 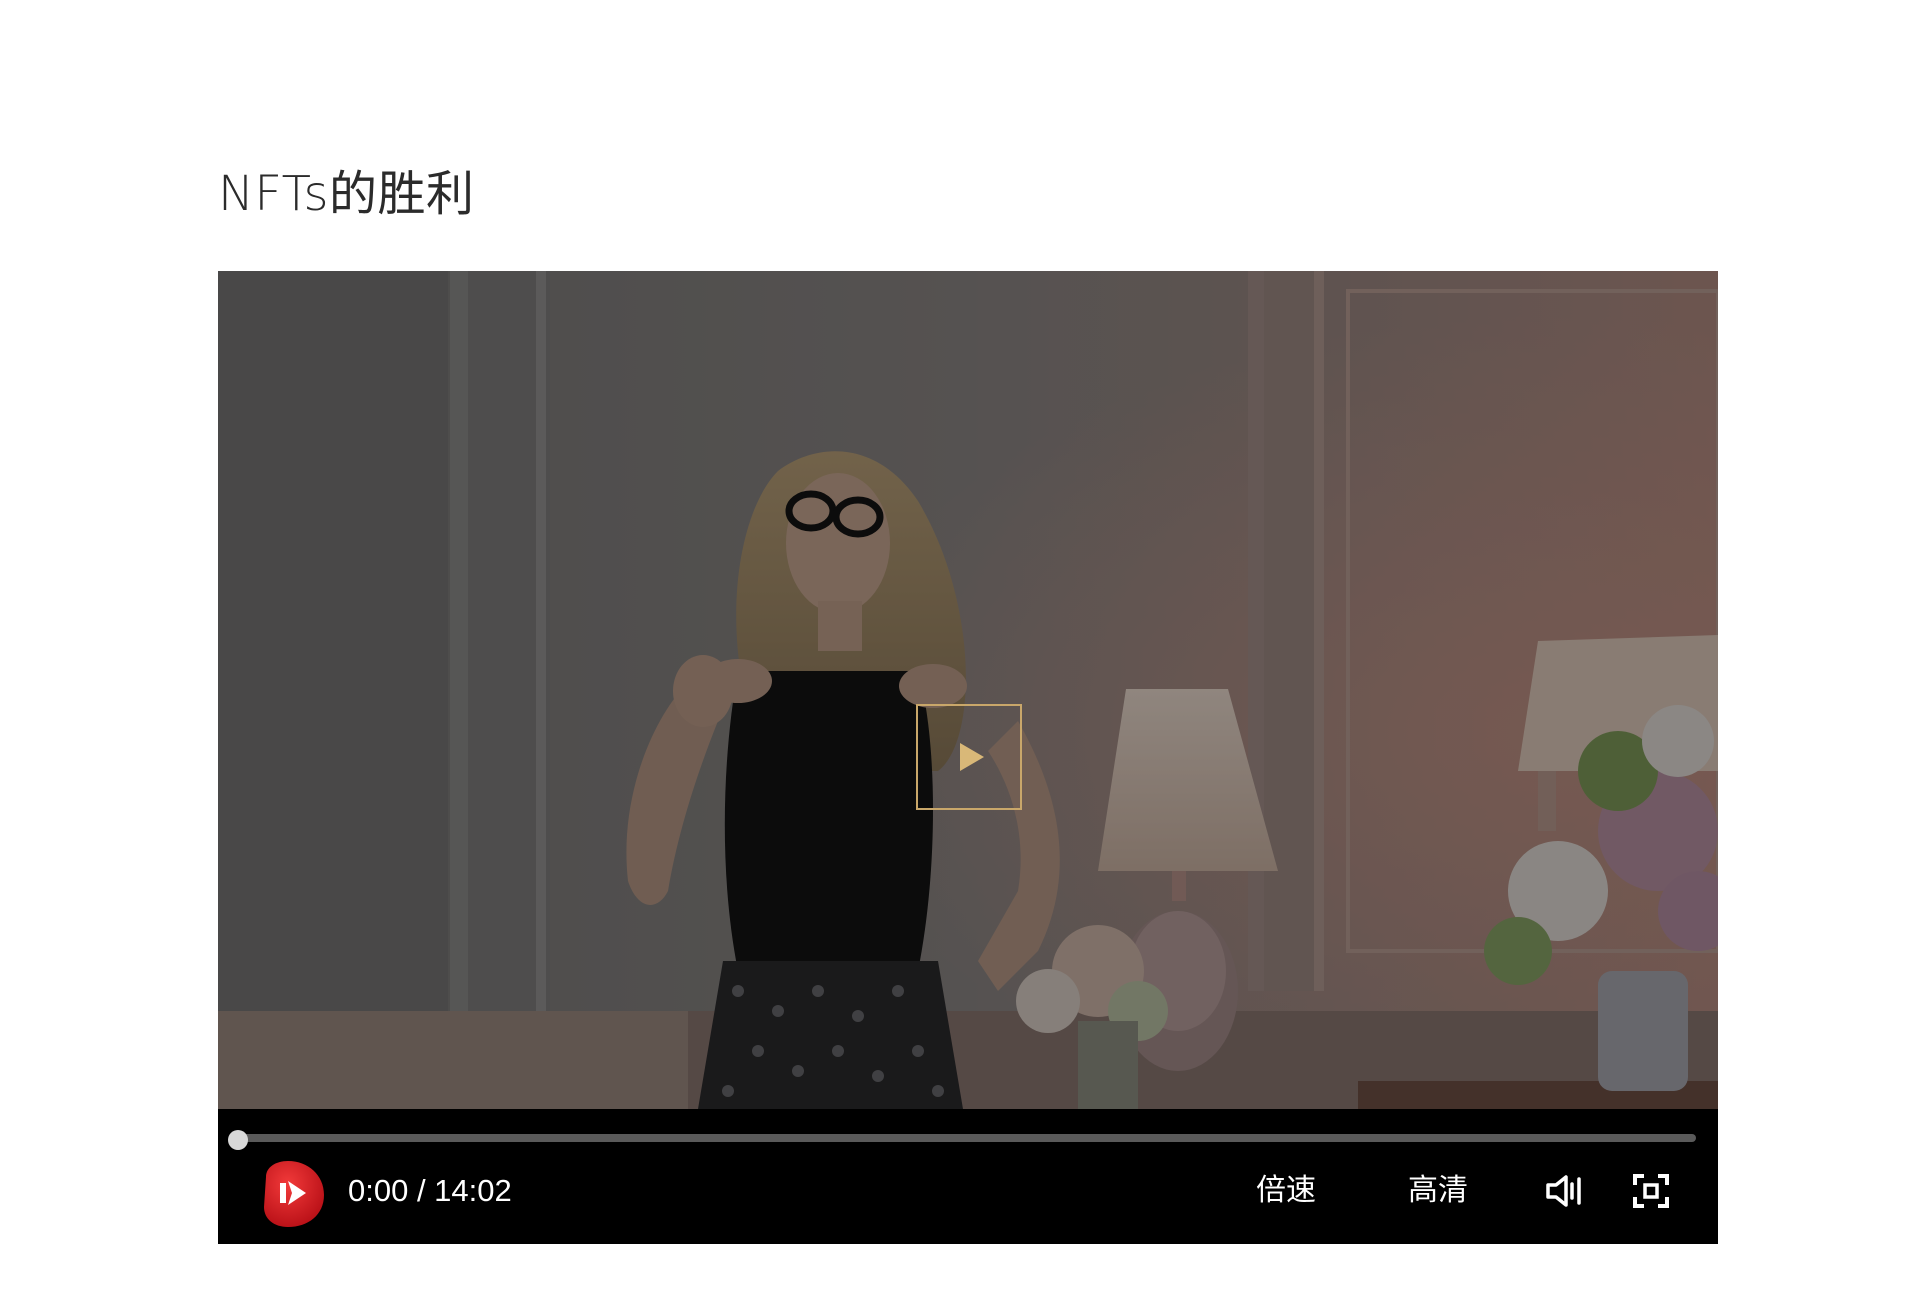 I want to click on play-icon, so click(x=972, y=757).